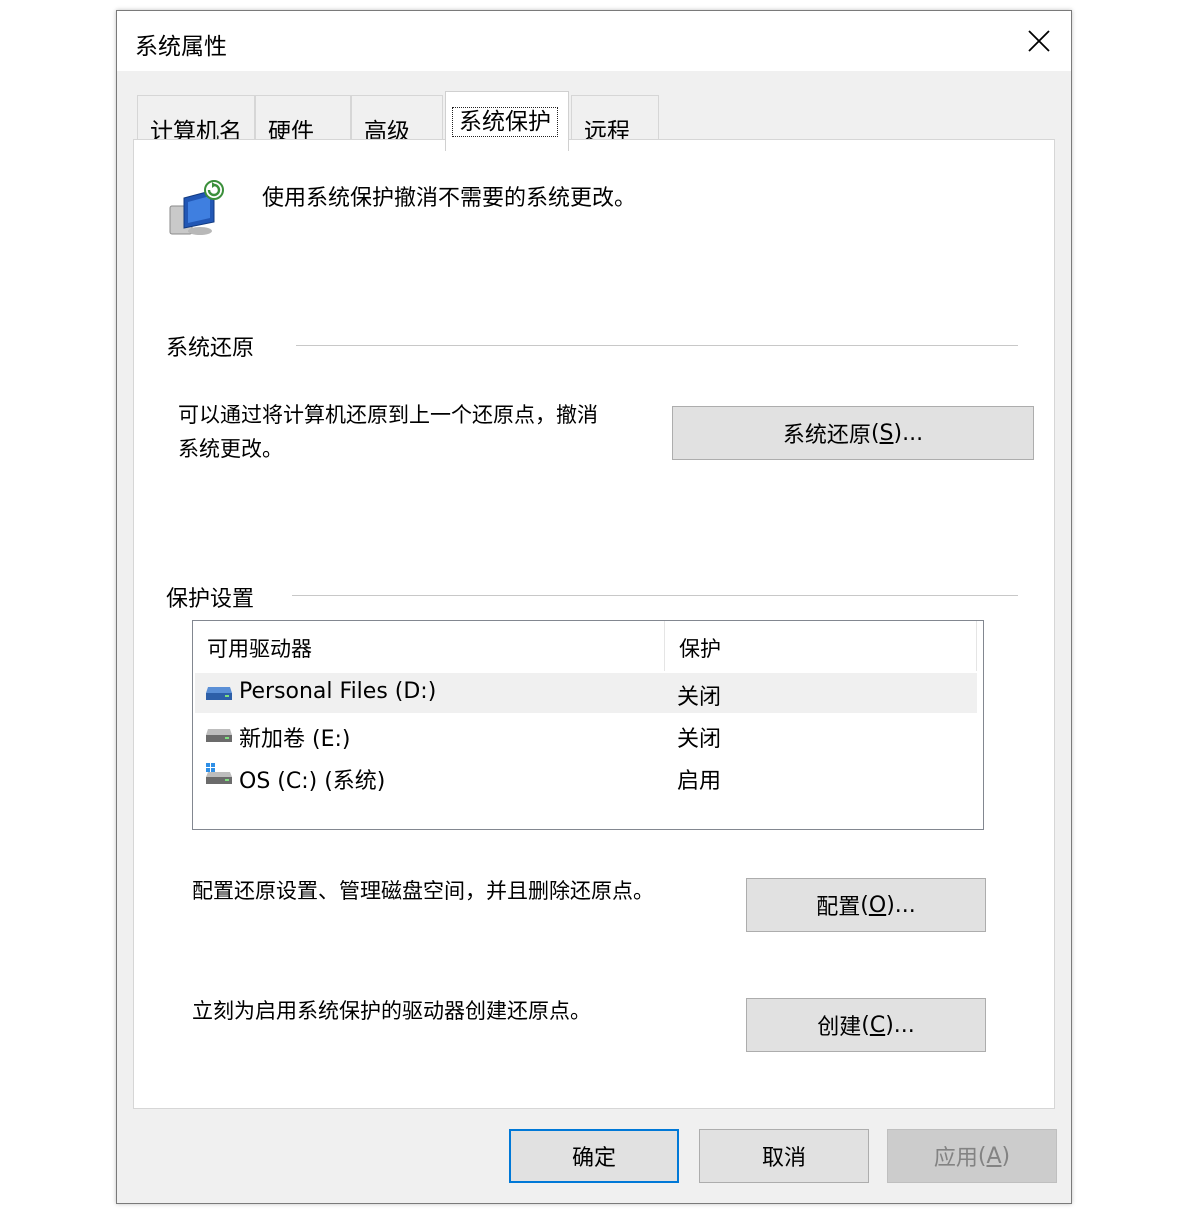 The width and height of the screenshot is (1200, 1224). Describe the element at coordinates (838, 907) in the screenshot. I see `button-label: 配置` at that location.